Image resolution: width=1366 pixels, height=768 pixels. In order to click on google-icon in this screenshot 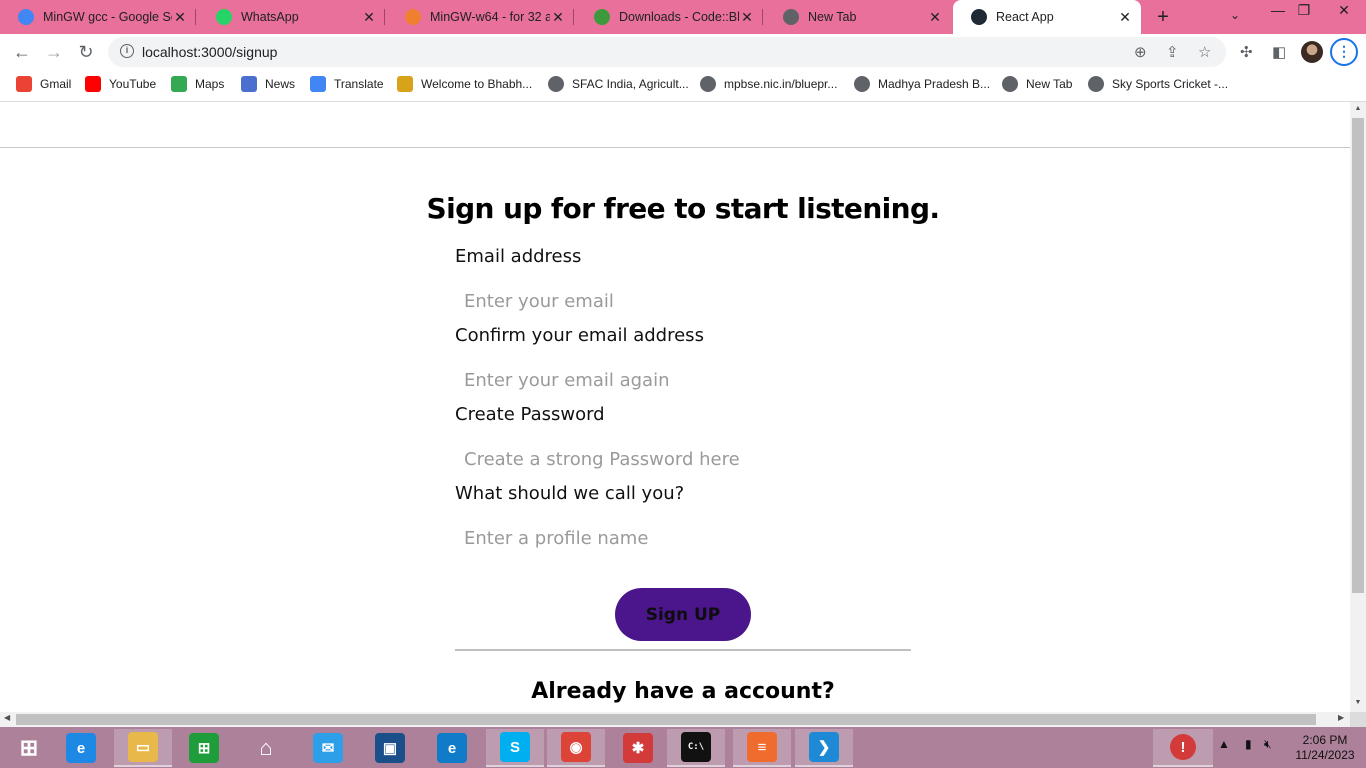, I will do `click(26, 17)`.